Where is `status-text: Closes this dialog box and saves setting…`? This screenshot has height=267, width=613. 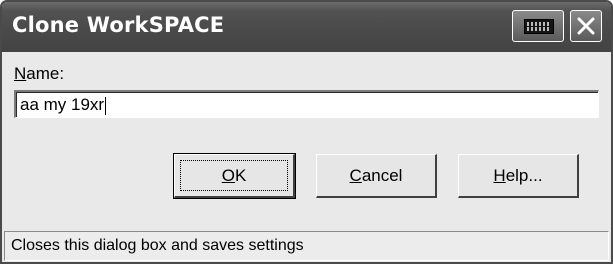 status-text: Closes this dialog box and saves setting… is located at coordinates (157, 245).